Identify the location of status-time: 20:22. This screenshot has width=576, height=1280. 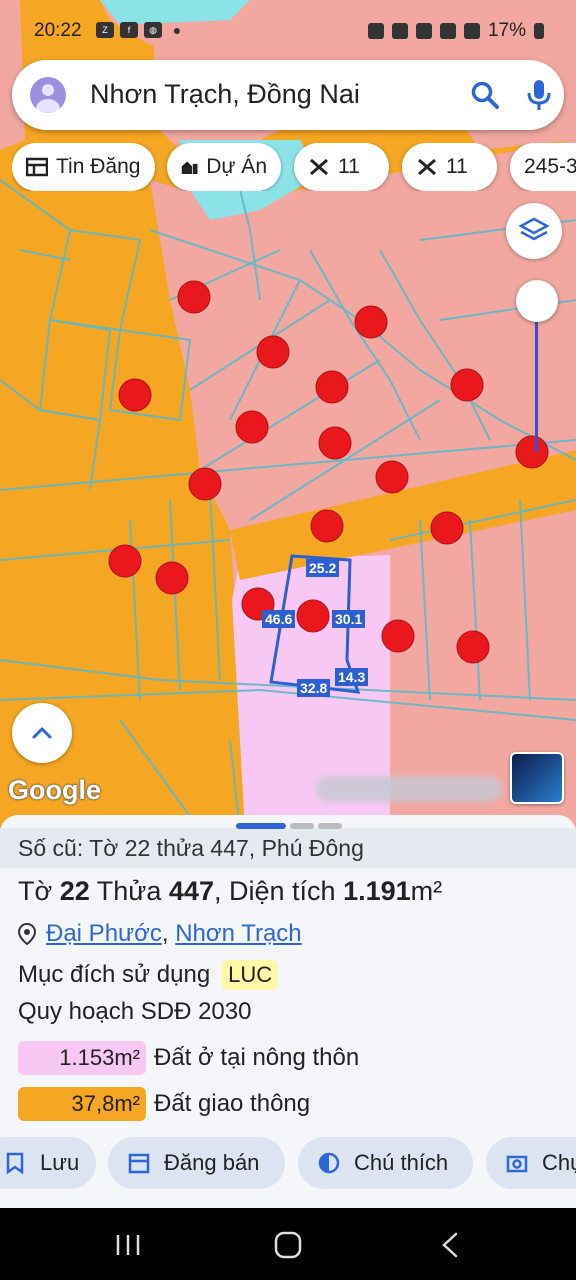
(58, 30).